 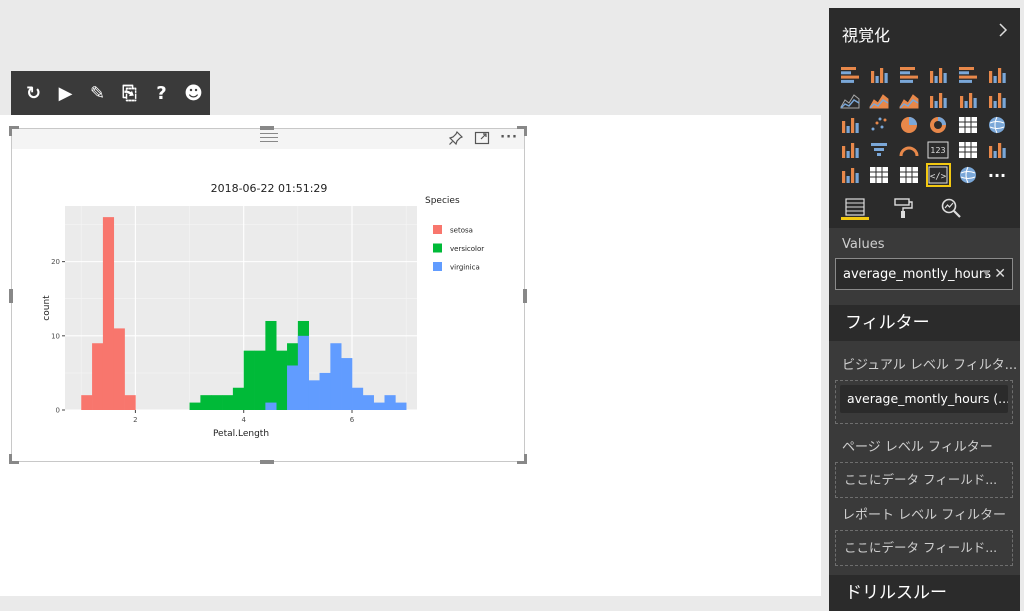 I want to click on y-axis-title: count, so click(x=47, y=308).